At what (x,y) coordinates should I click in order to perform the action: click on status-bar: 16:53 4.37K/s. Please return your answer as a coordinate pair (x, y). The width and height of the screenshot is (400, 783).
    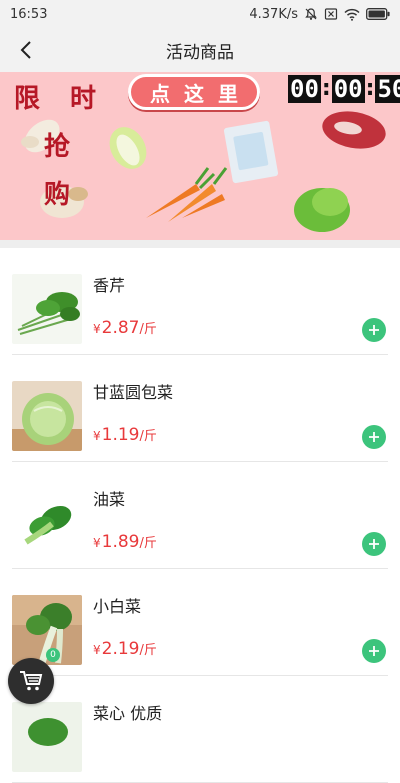
    Looking at the image, I should click on (200, 14).